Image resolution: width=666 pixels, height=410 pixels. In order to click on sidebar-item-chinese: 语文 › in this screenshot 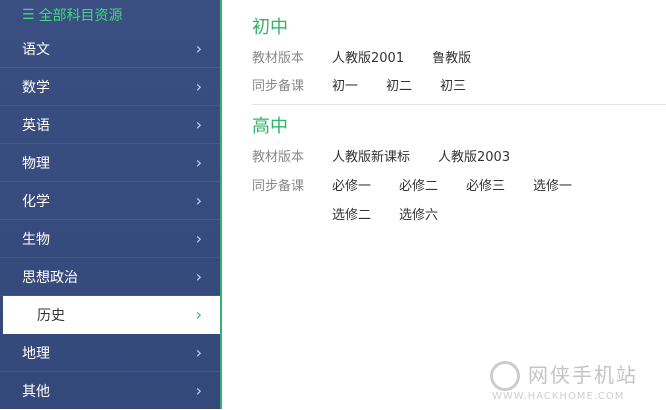, I will do `click(110, 49)`.